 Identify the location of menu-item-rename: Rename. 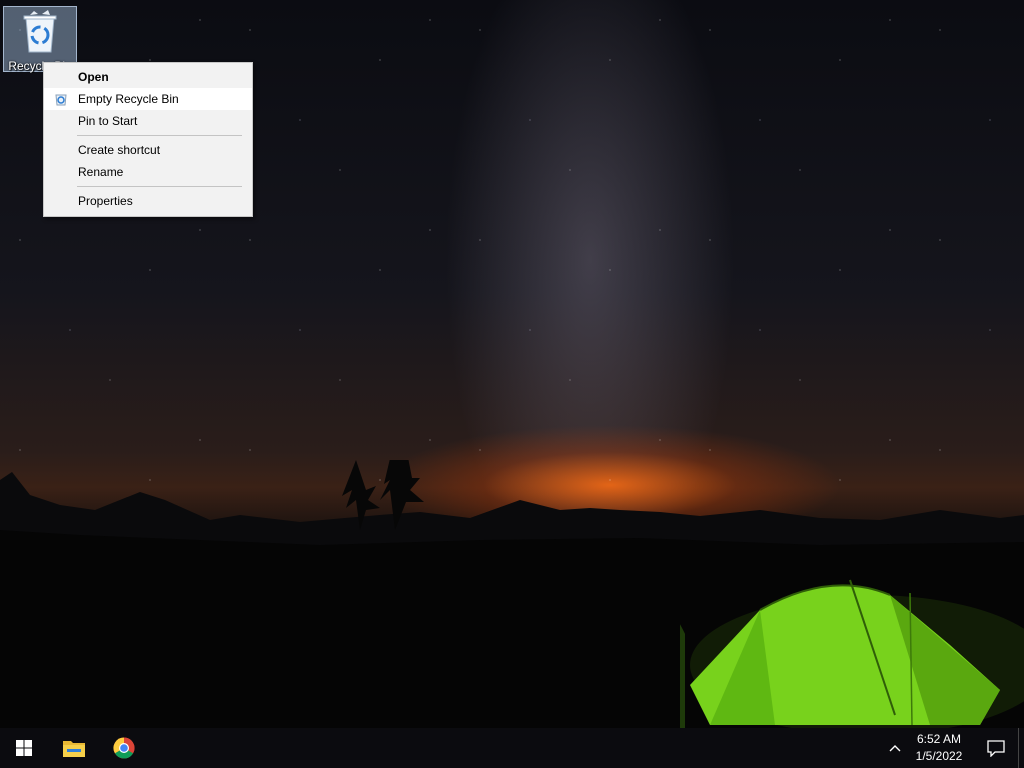
(148, 172).